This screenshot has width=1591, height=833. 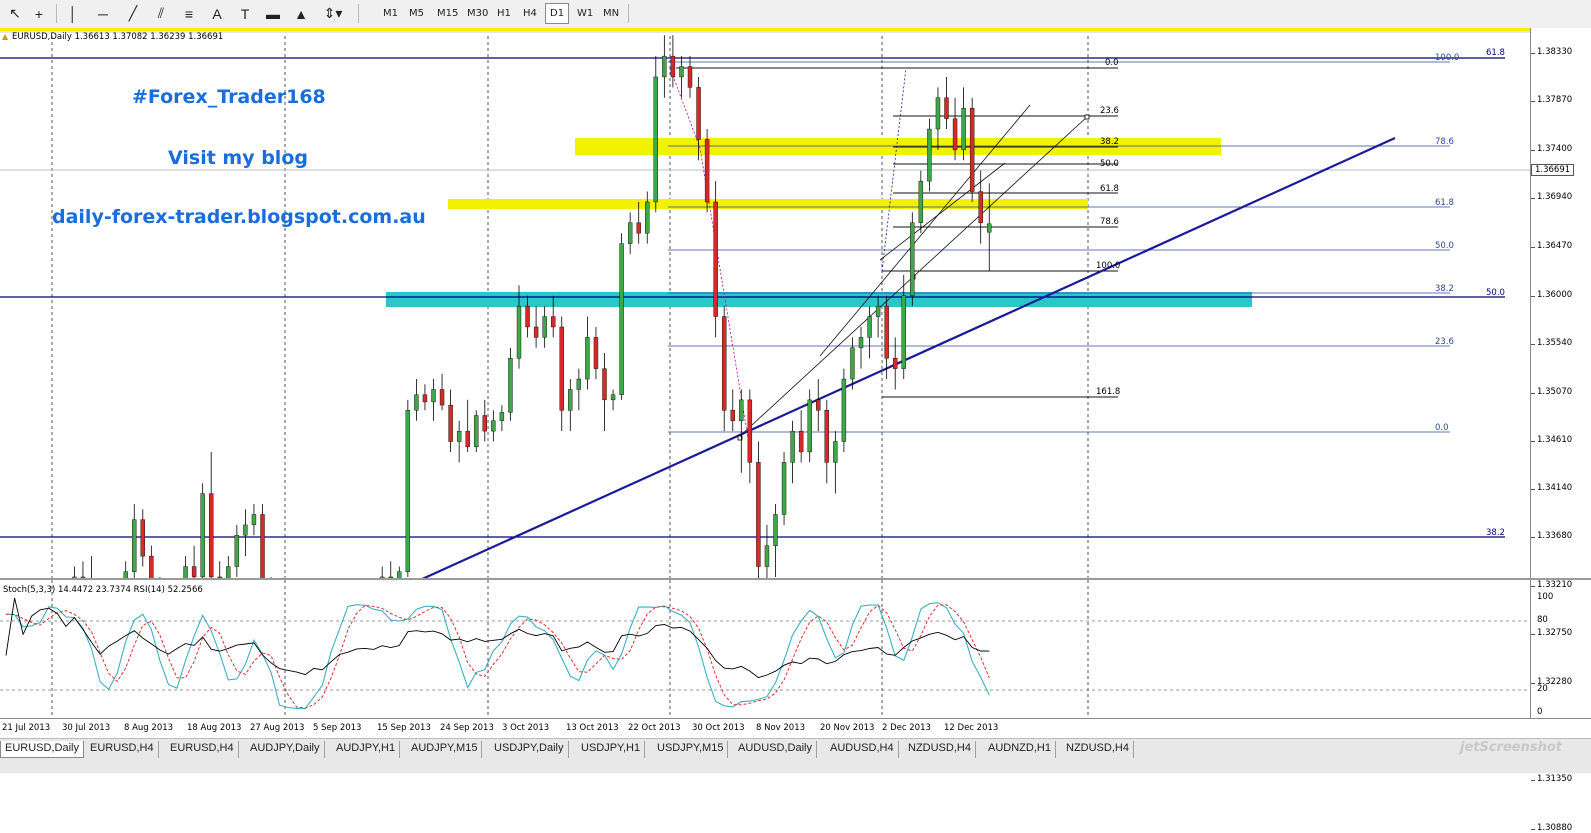 What do you see at coordinates (447, 13) in the screenshot?
I see `timeframe-m15-button: M15` at bounding box center [447, 13].